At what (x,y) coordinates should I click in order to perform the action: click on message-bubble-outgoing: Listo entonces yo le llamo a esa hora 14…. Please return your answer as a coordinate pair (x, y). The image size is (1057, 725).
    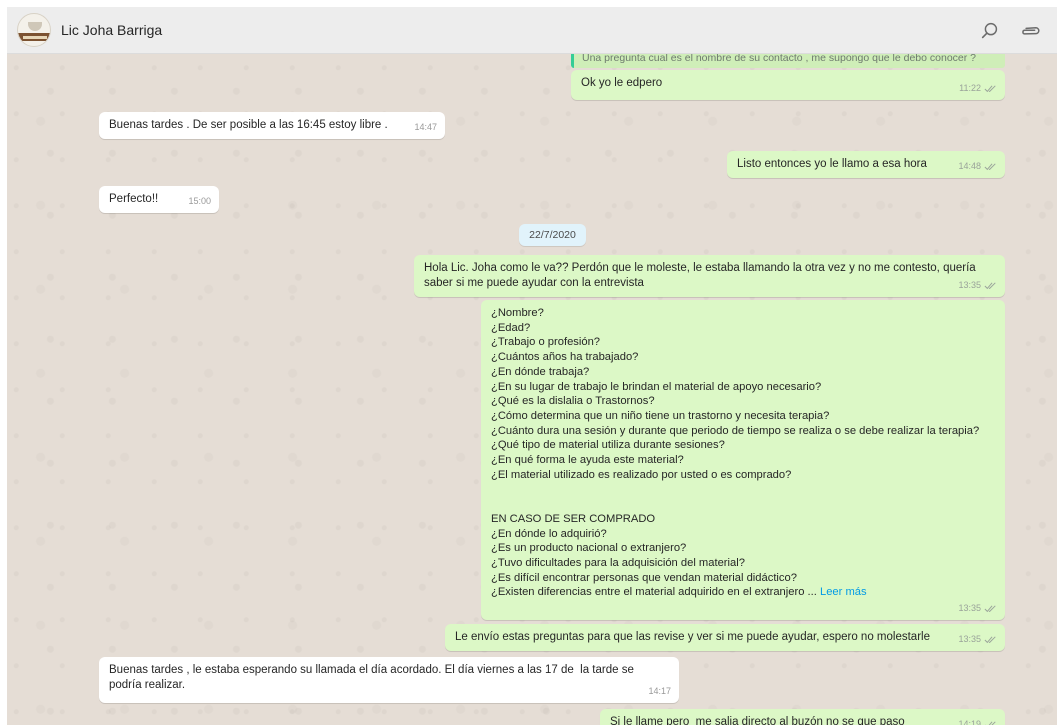
    Looking at the image, I should click on (866, 164).